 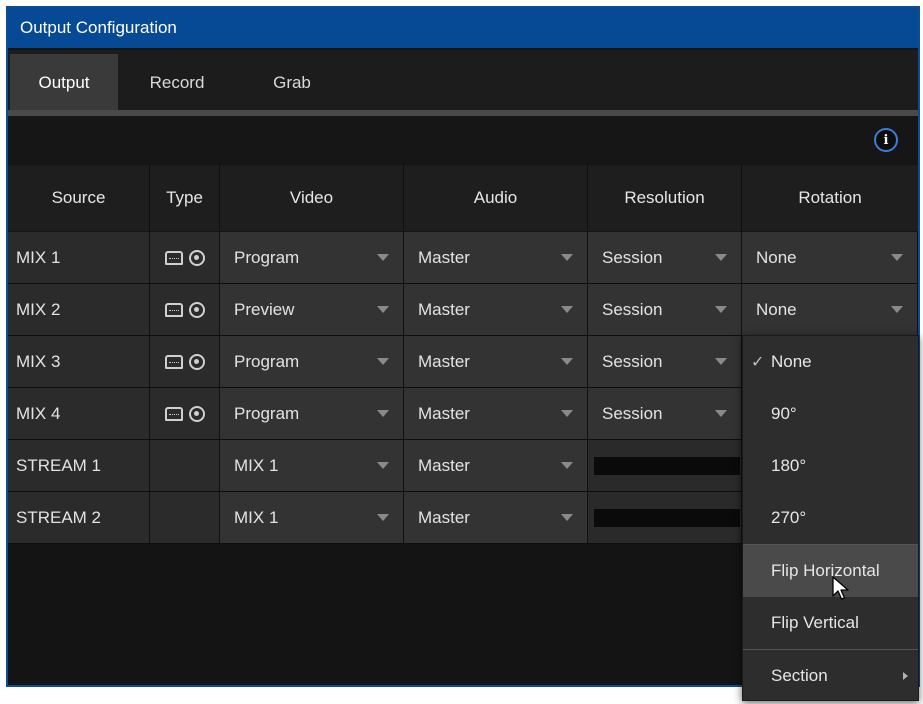 What do you see at coordinates (79, 361) in the screenshot?
I see `source-label: MIX 3` at bounding box center [79, 361].